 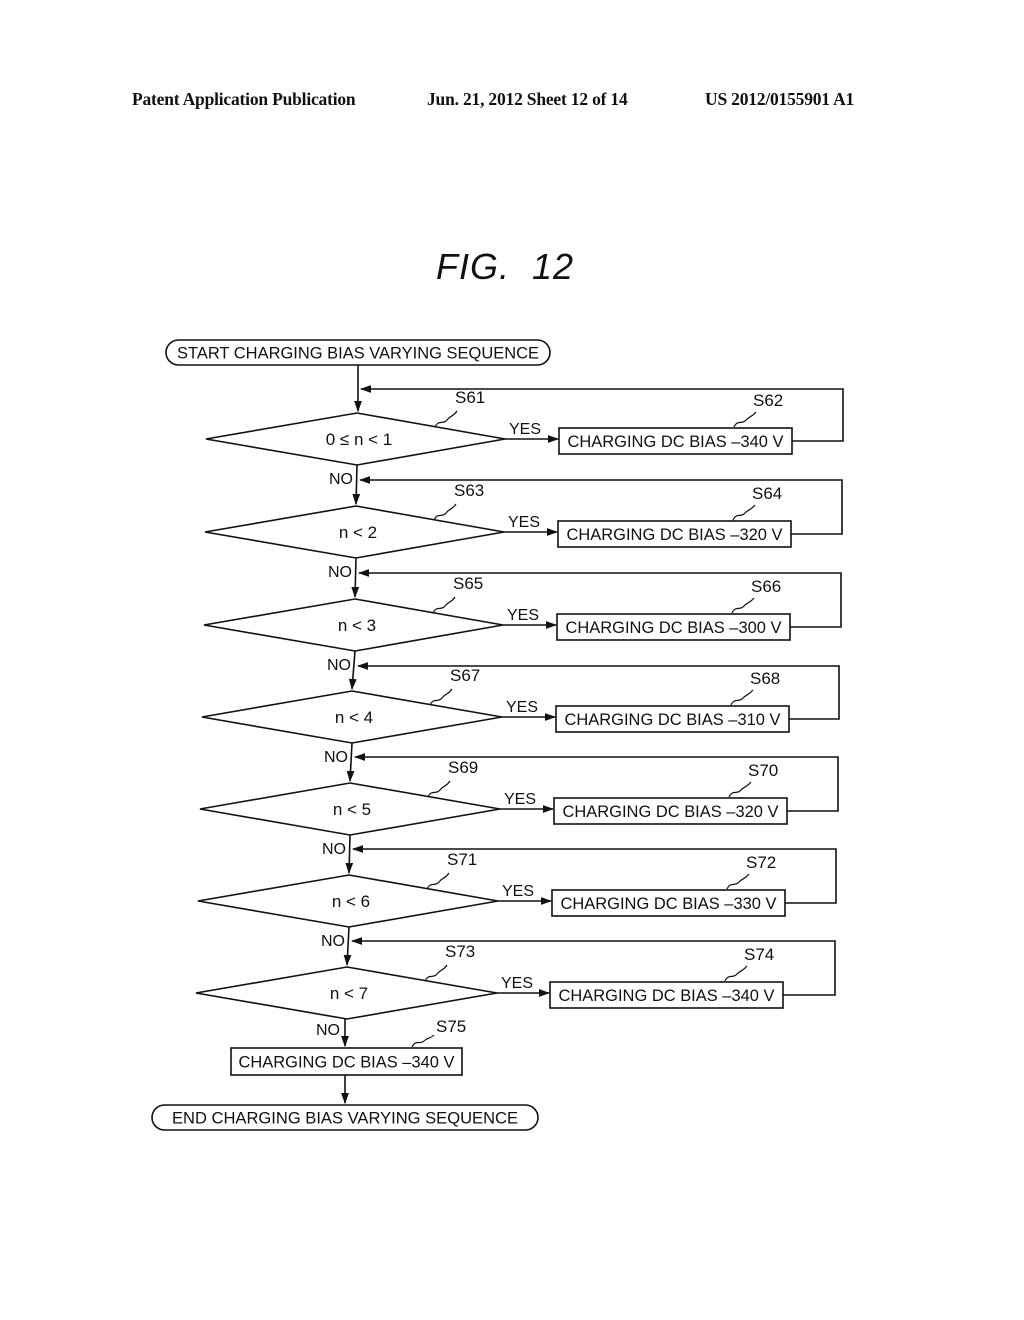 I want to click on decision-condition: n < 7, so click(x=349, y=993).